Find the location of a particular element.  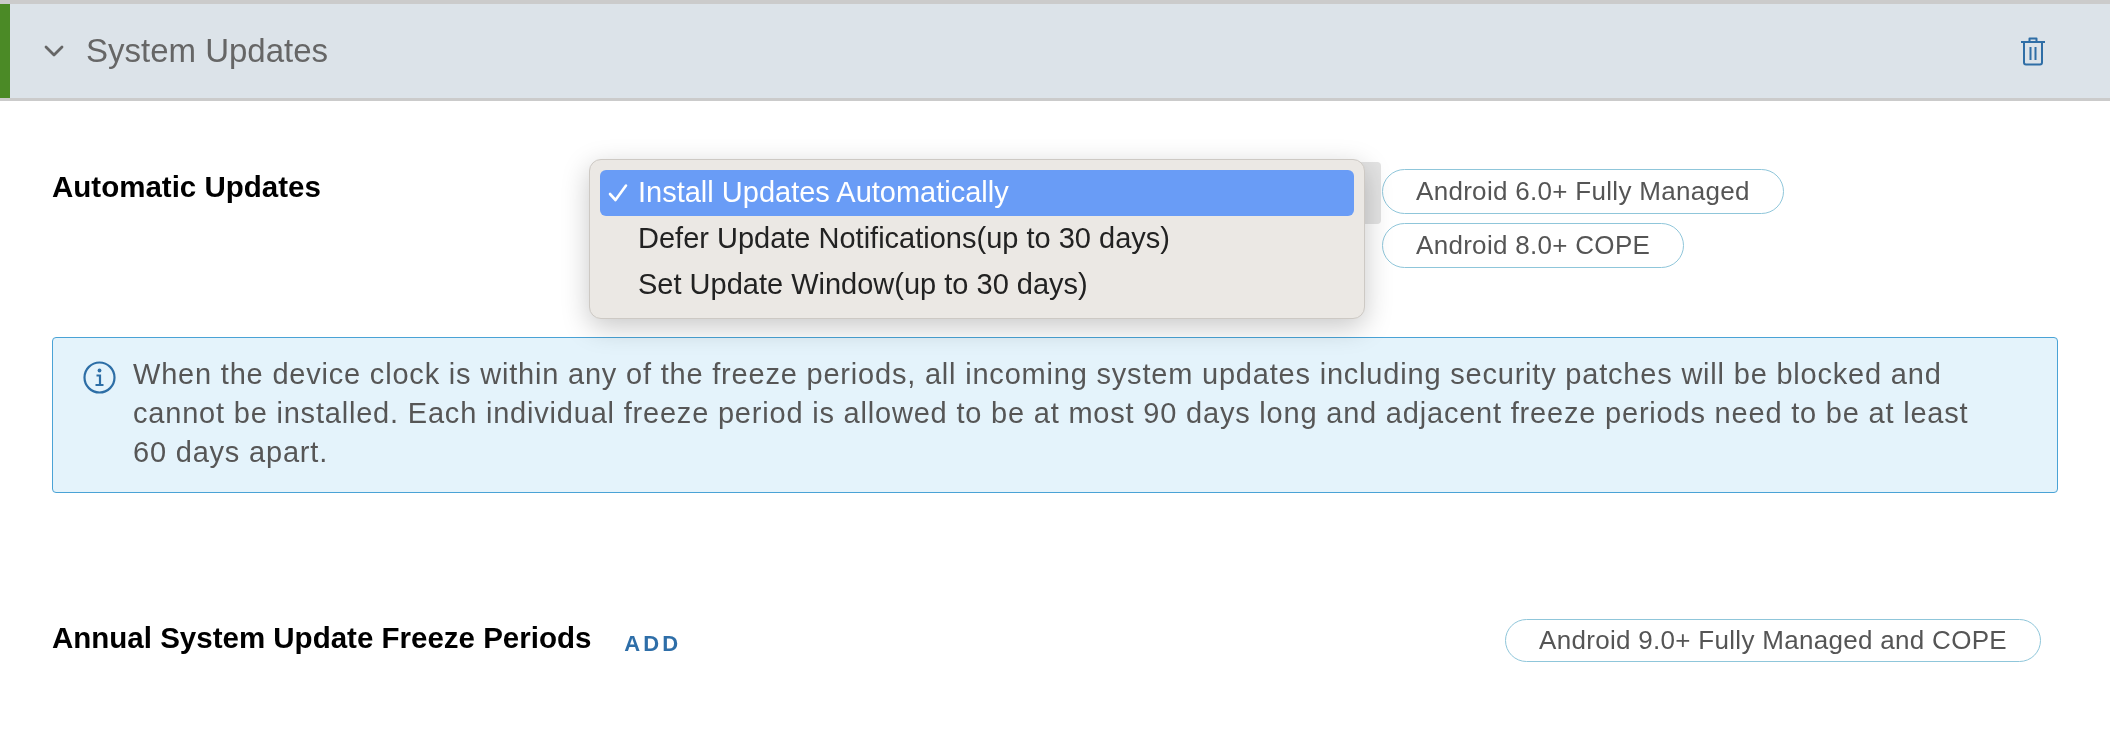

info-icon is located at coordinates (99, 377).